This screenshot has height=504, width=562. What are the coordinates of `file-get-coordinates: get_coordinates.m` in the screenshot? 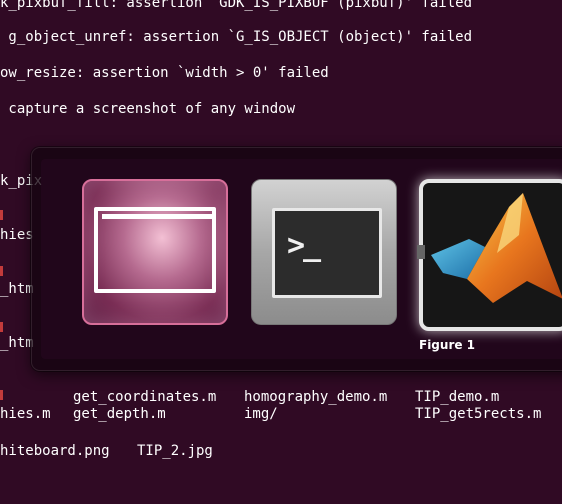 It's located at (145, 397).